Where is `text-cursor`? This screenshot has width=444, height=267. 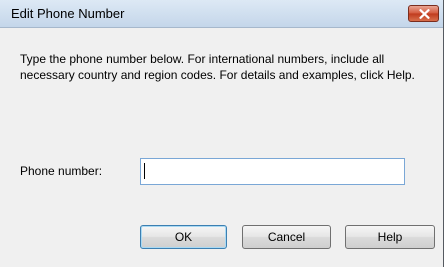 text-cursor is located at coordinates (144, 171).